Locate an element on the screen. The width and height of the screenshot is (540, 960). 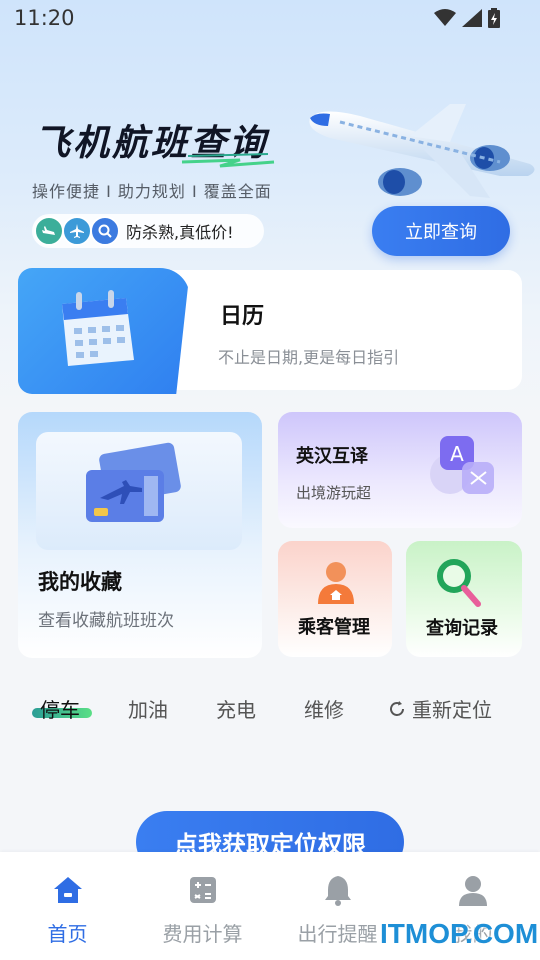
battery-icon is located at coordinates (494, 18).